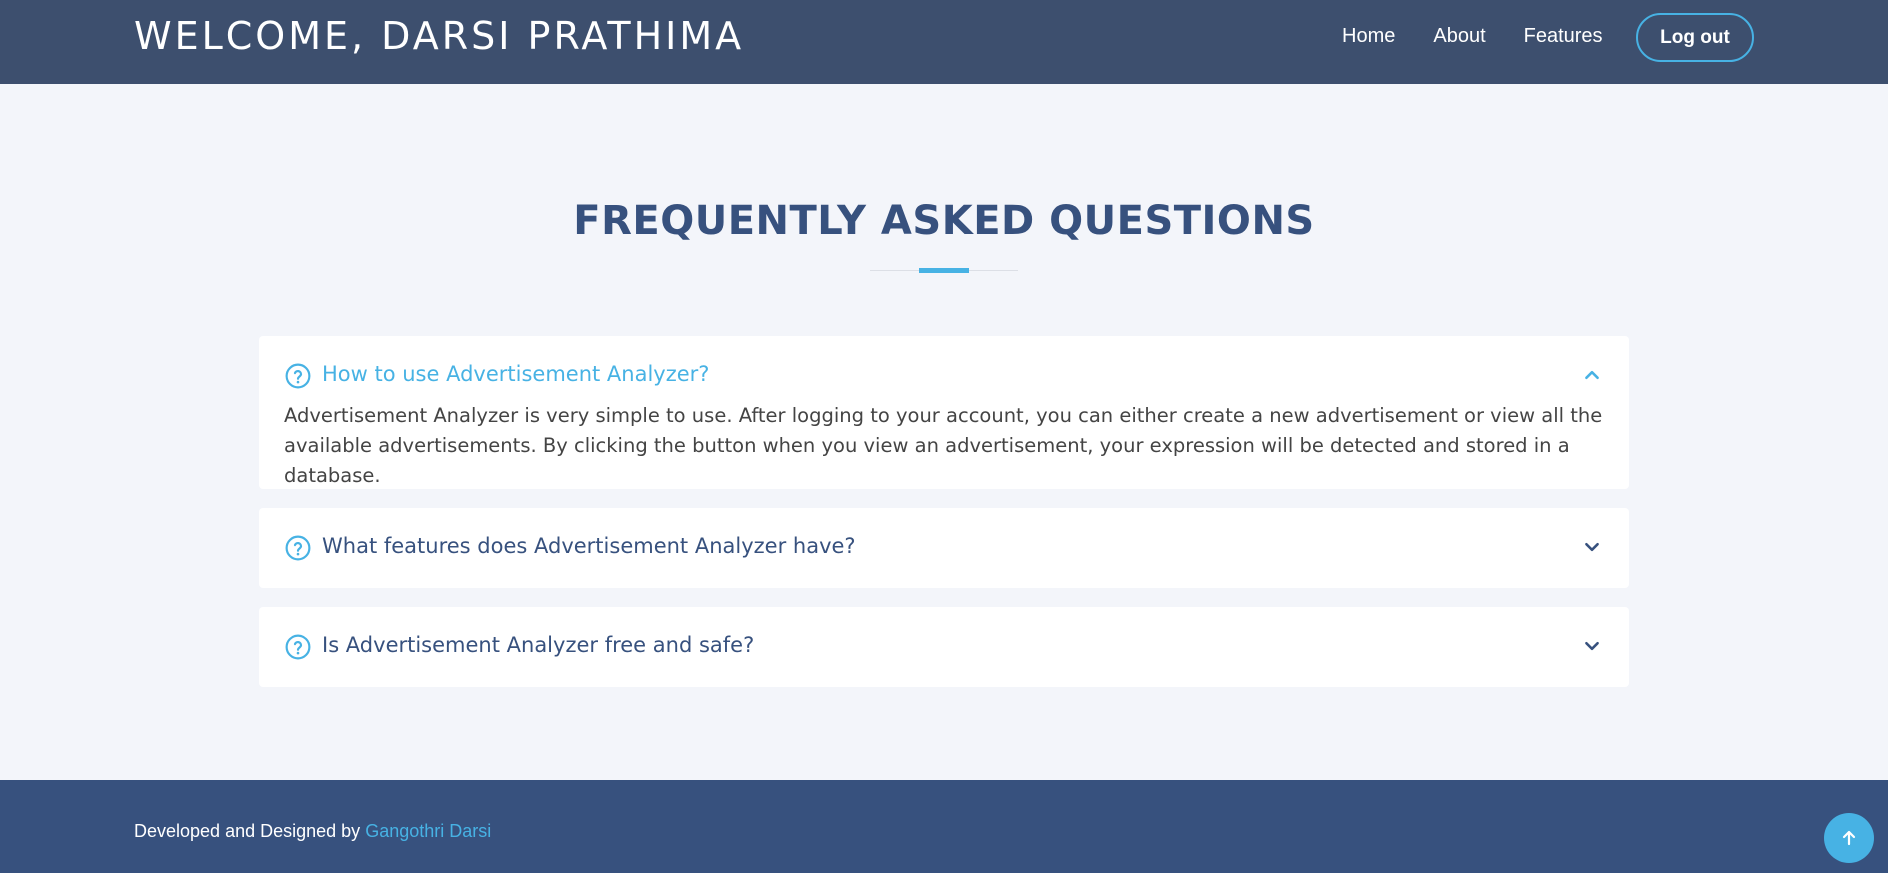 The width and height of the screenshot is (1888, 873). Describe the element at coordinates (944, 270) in the screenshot. I see `title-divider-accent` at that location.